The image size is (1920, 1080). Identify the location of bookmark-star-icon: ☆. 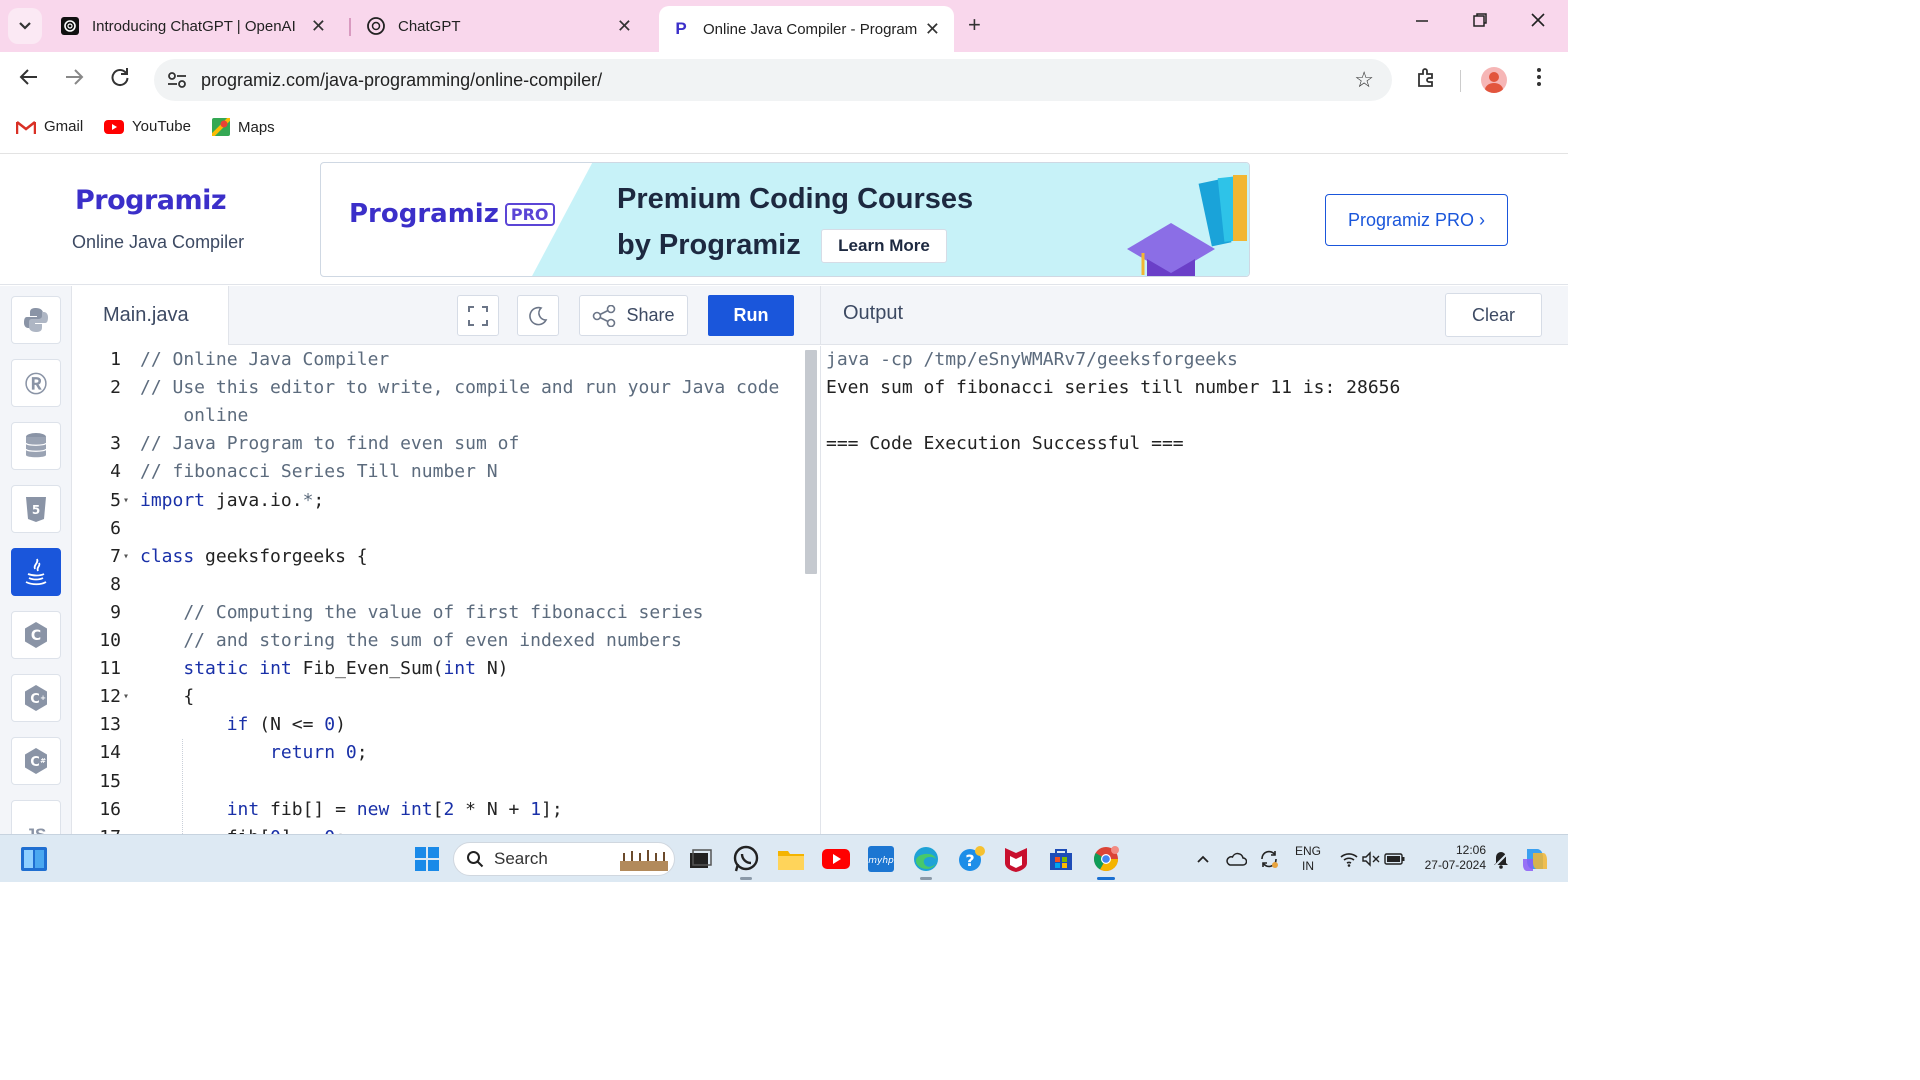
(1364, 80).